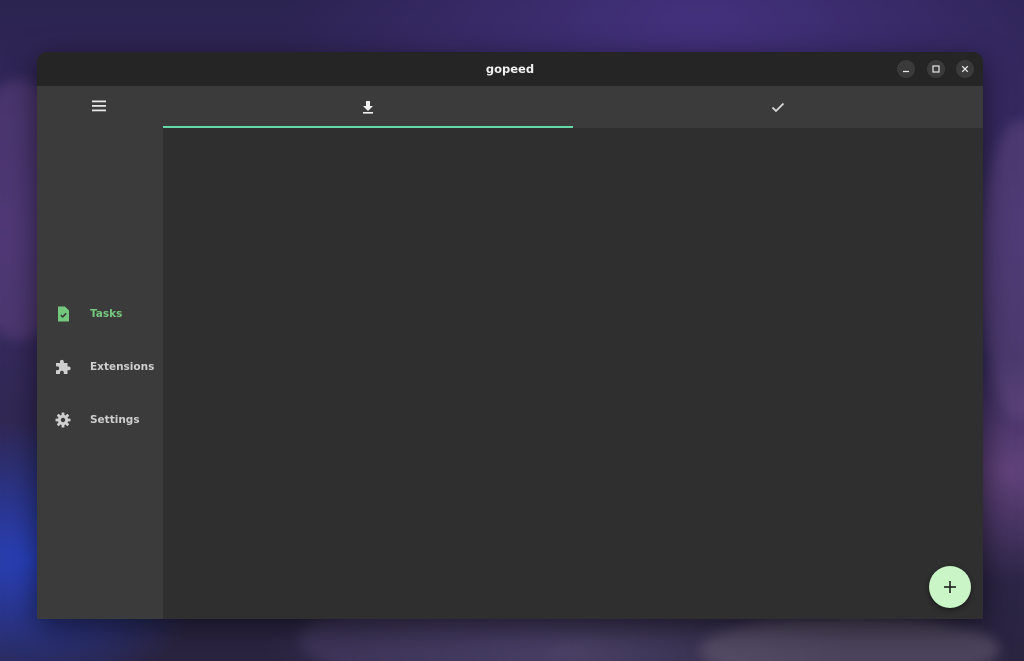 This screenshot has width=1024, height=661. I want to click on maximize-button, so click(936, 69).